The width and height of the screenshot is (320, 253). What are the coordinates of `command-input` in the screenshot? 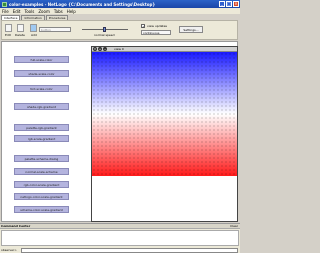 It's located at (129, 250).